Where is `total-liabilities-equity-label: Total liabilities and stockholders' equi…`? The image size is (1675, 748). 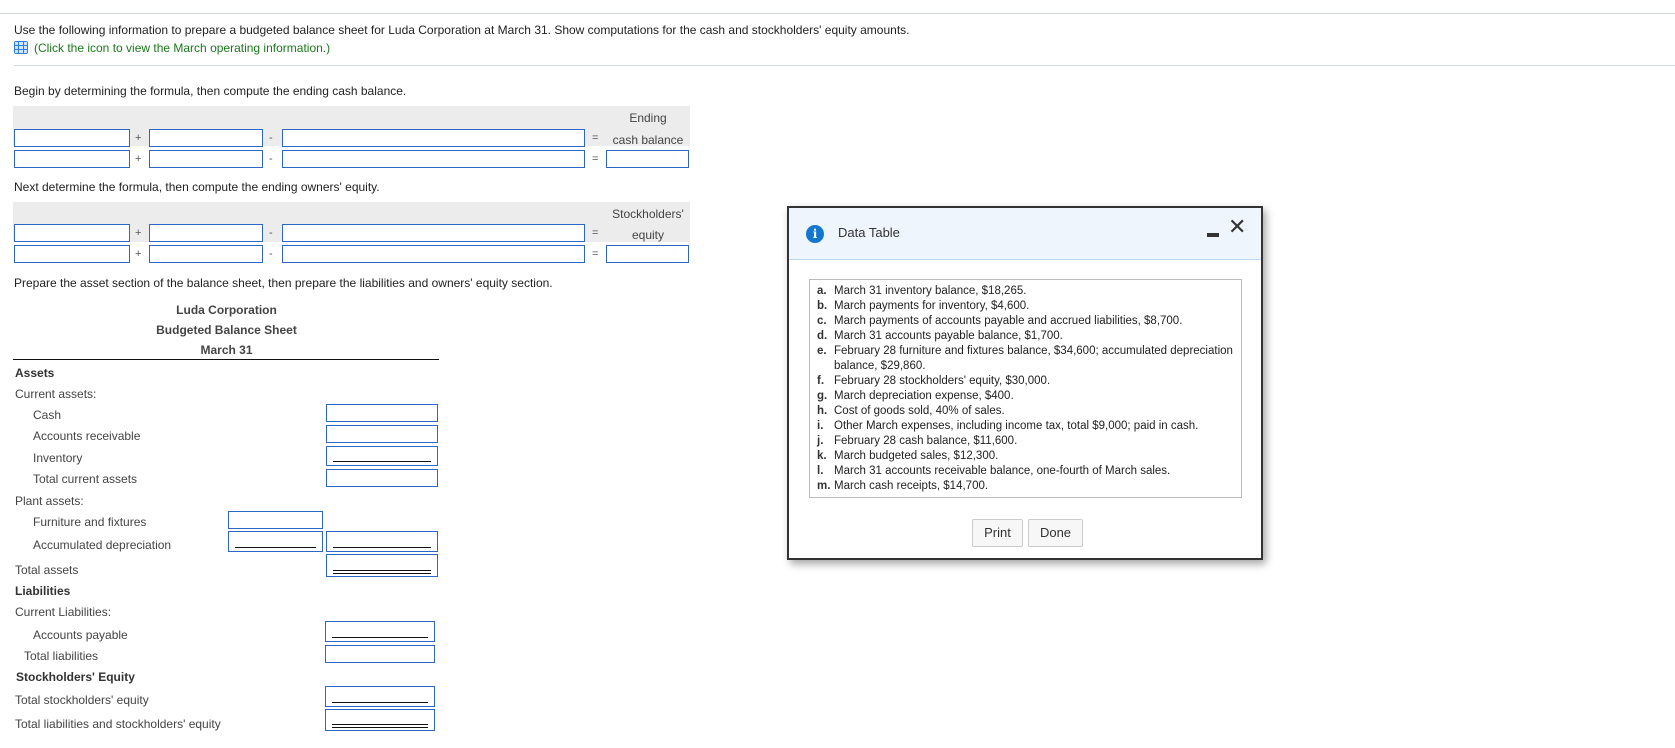 total-liabilities-equity-label: Total liabilities and stockholders' equi… is located at coordinates (118, 724).